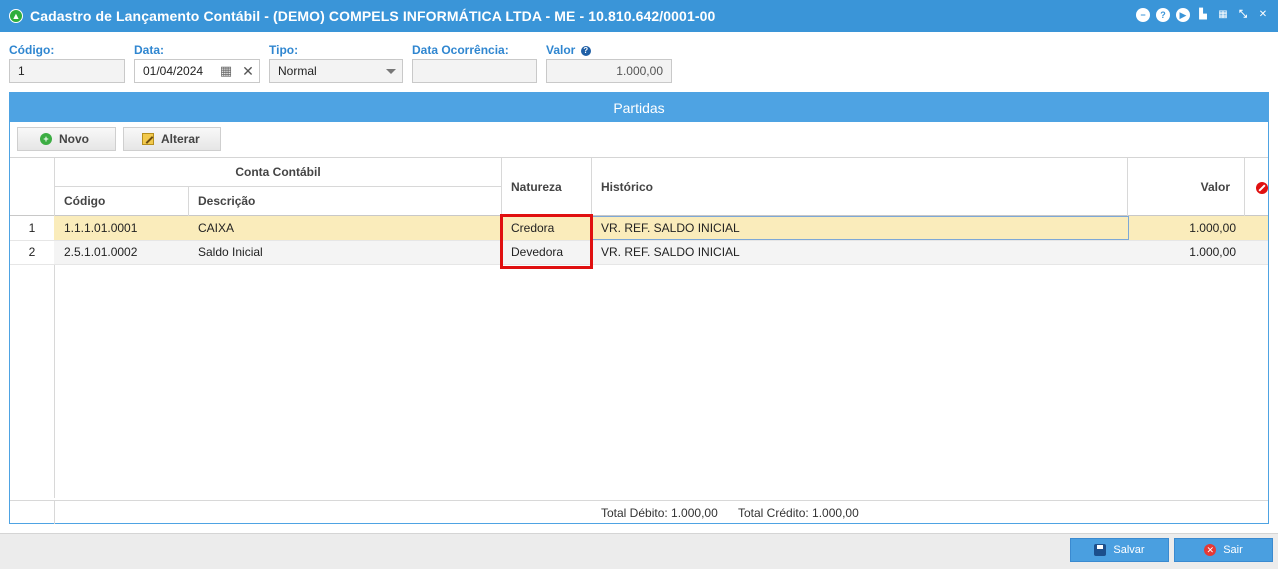 The image size is (1278, 569). I want to click on conta-contabil-header: Conta Contábil, so click(278, 172).